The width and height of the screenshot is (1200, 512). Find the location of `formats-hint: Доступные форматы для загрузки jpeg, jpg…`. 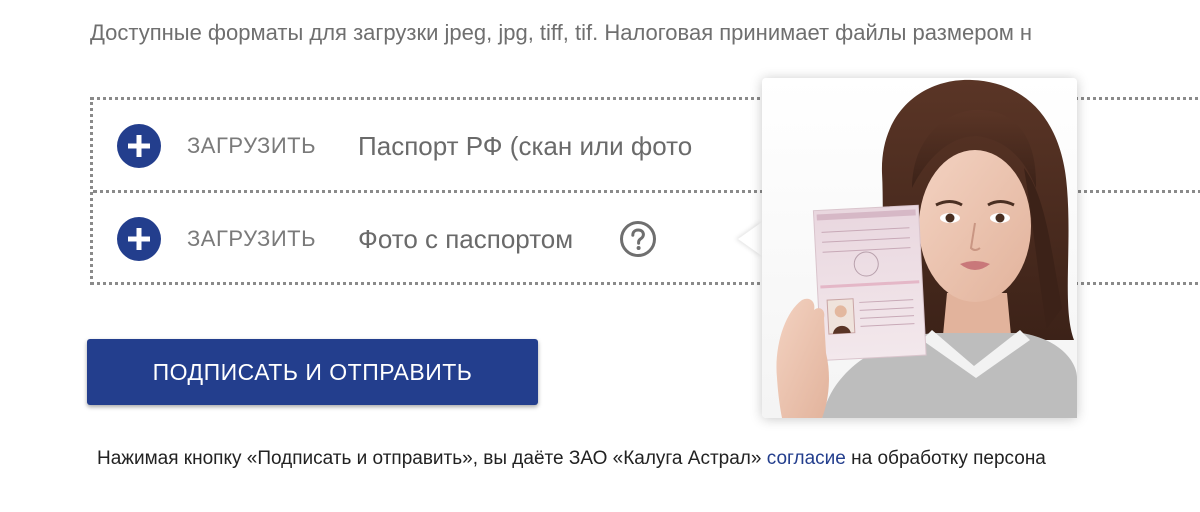

formats-hint: Доступные форматы для загрузки jpeg, jpg… is located at coordinates (561, 32).